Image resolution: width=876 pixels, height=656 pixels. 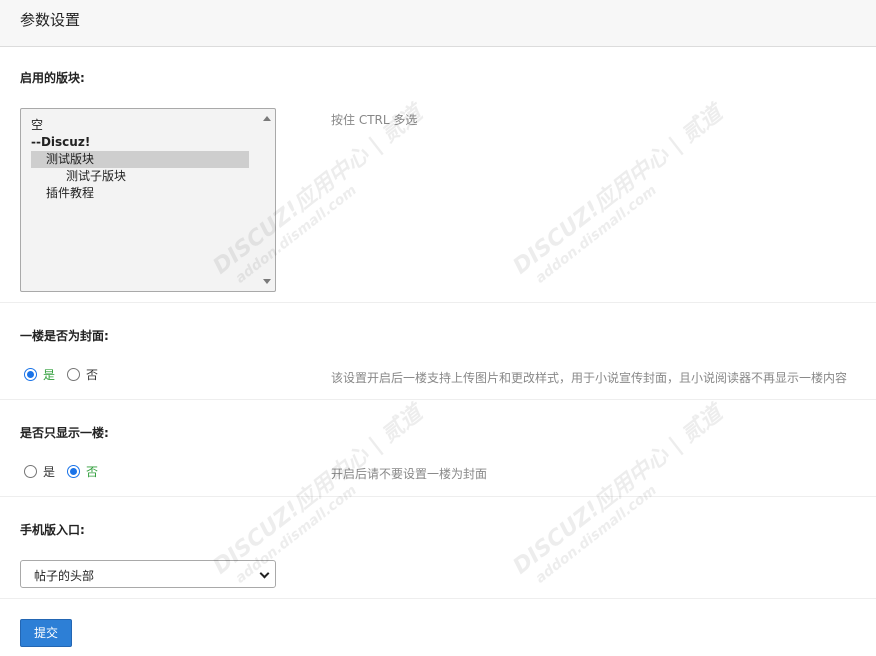 What do you see at coordinates (140, 142) in the screenshot?
I see `forum-option: --Discuz!` at bounding box center [140, 142].